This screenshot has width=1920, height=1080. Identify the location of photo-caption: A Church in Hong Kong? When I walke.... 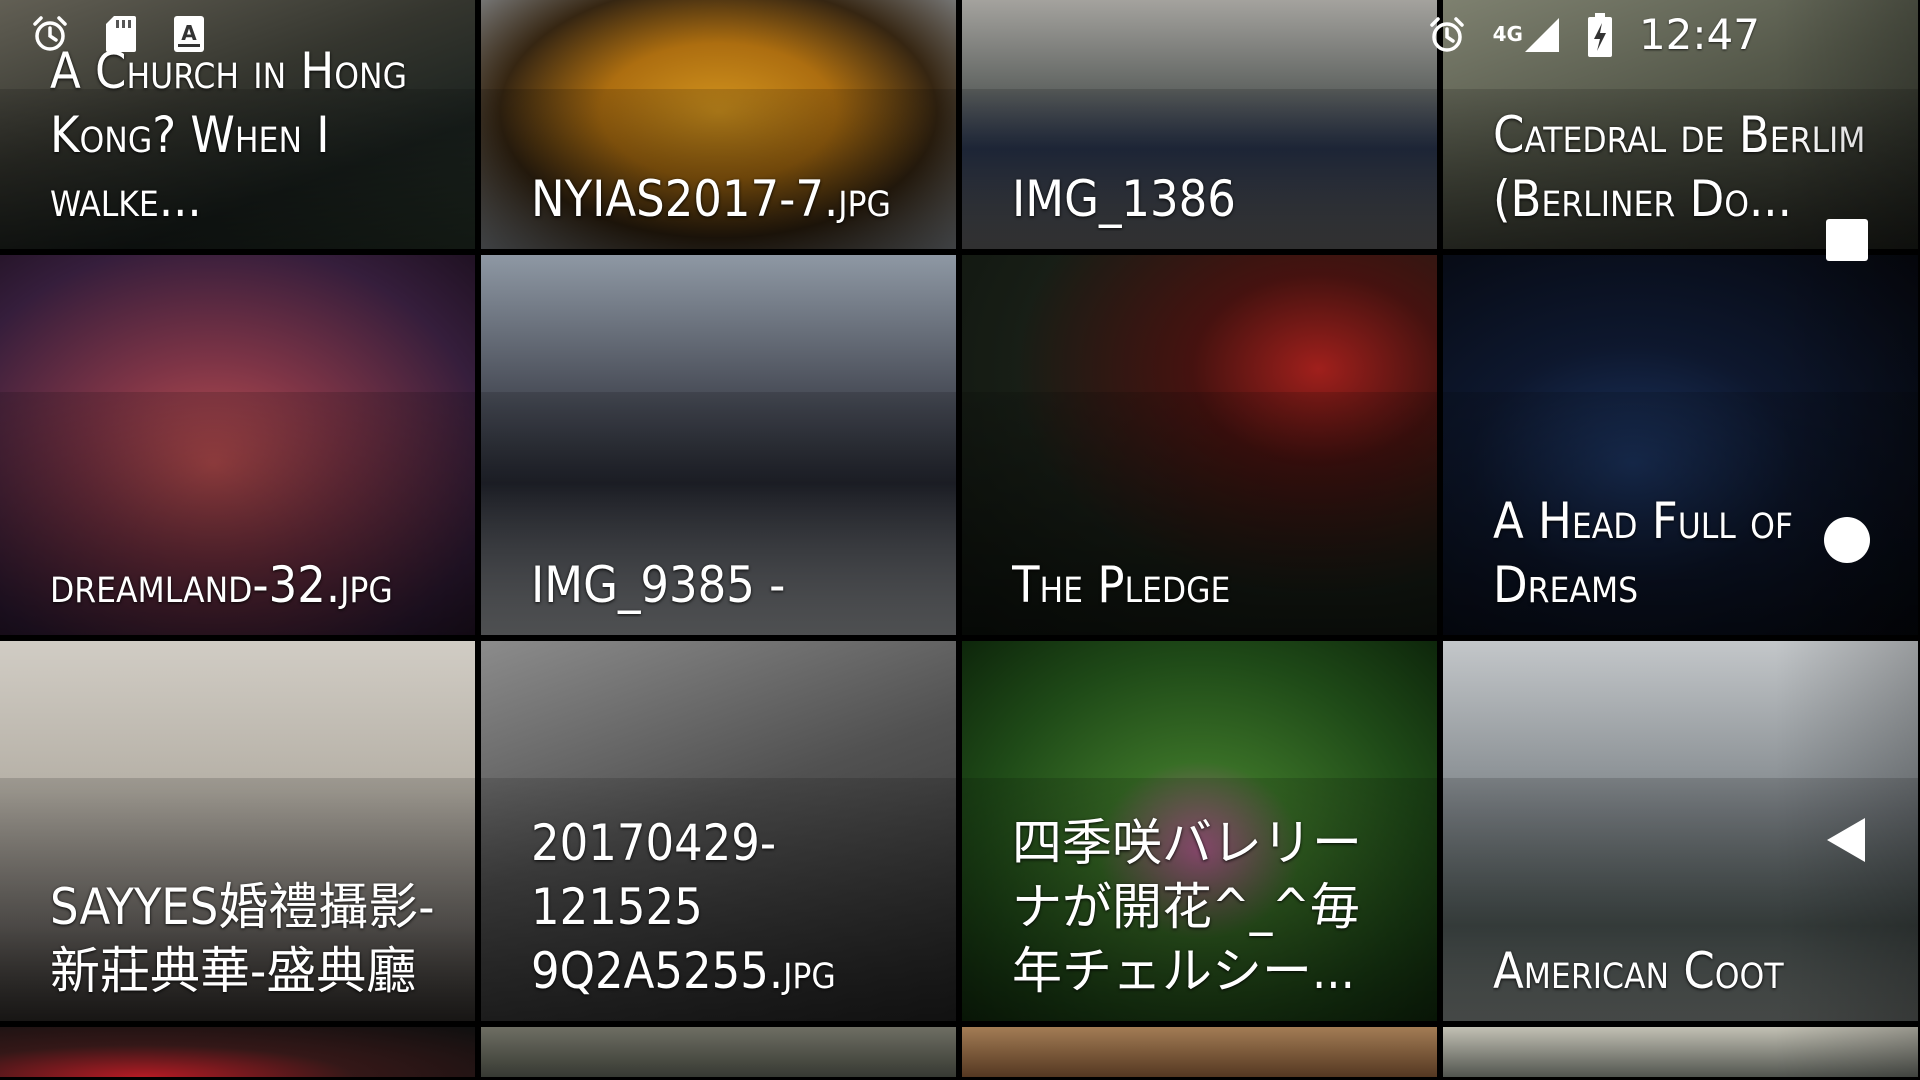
(228, 135).